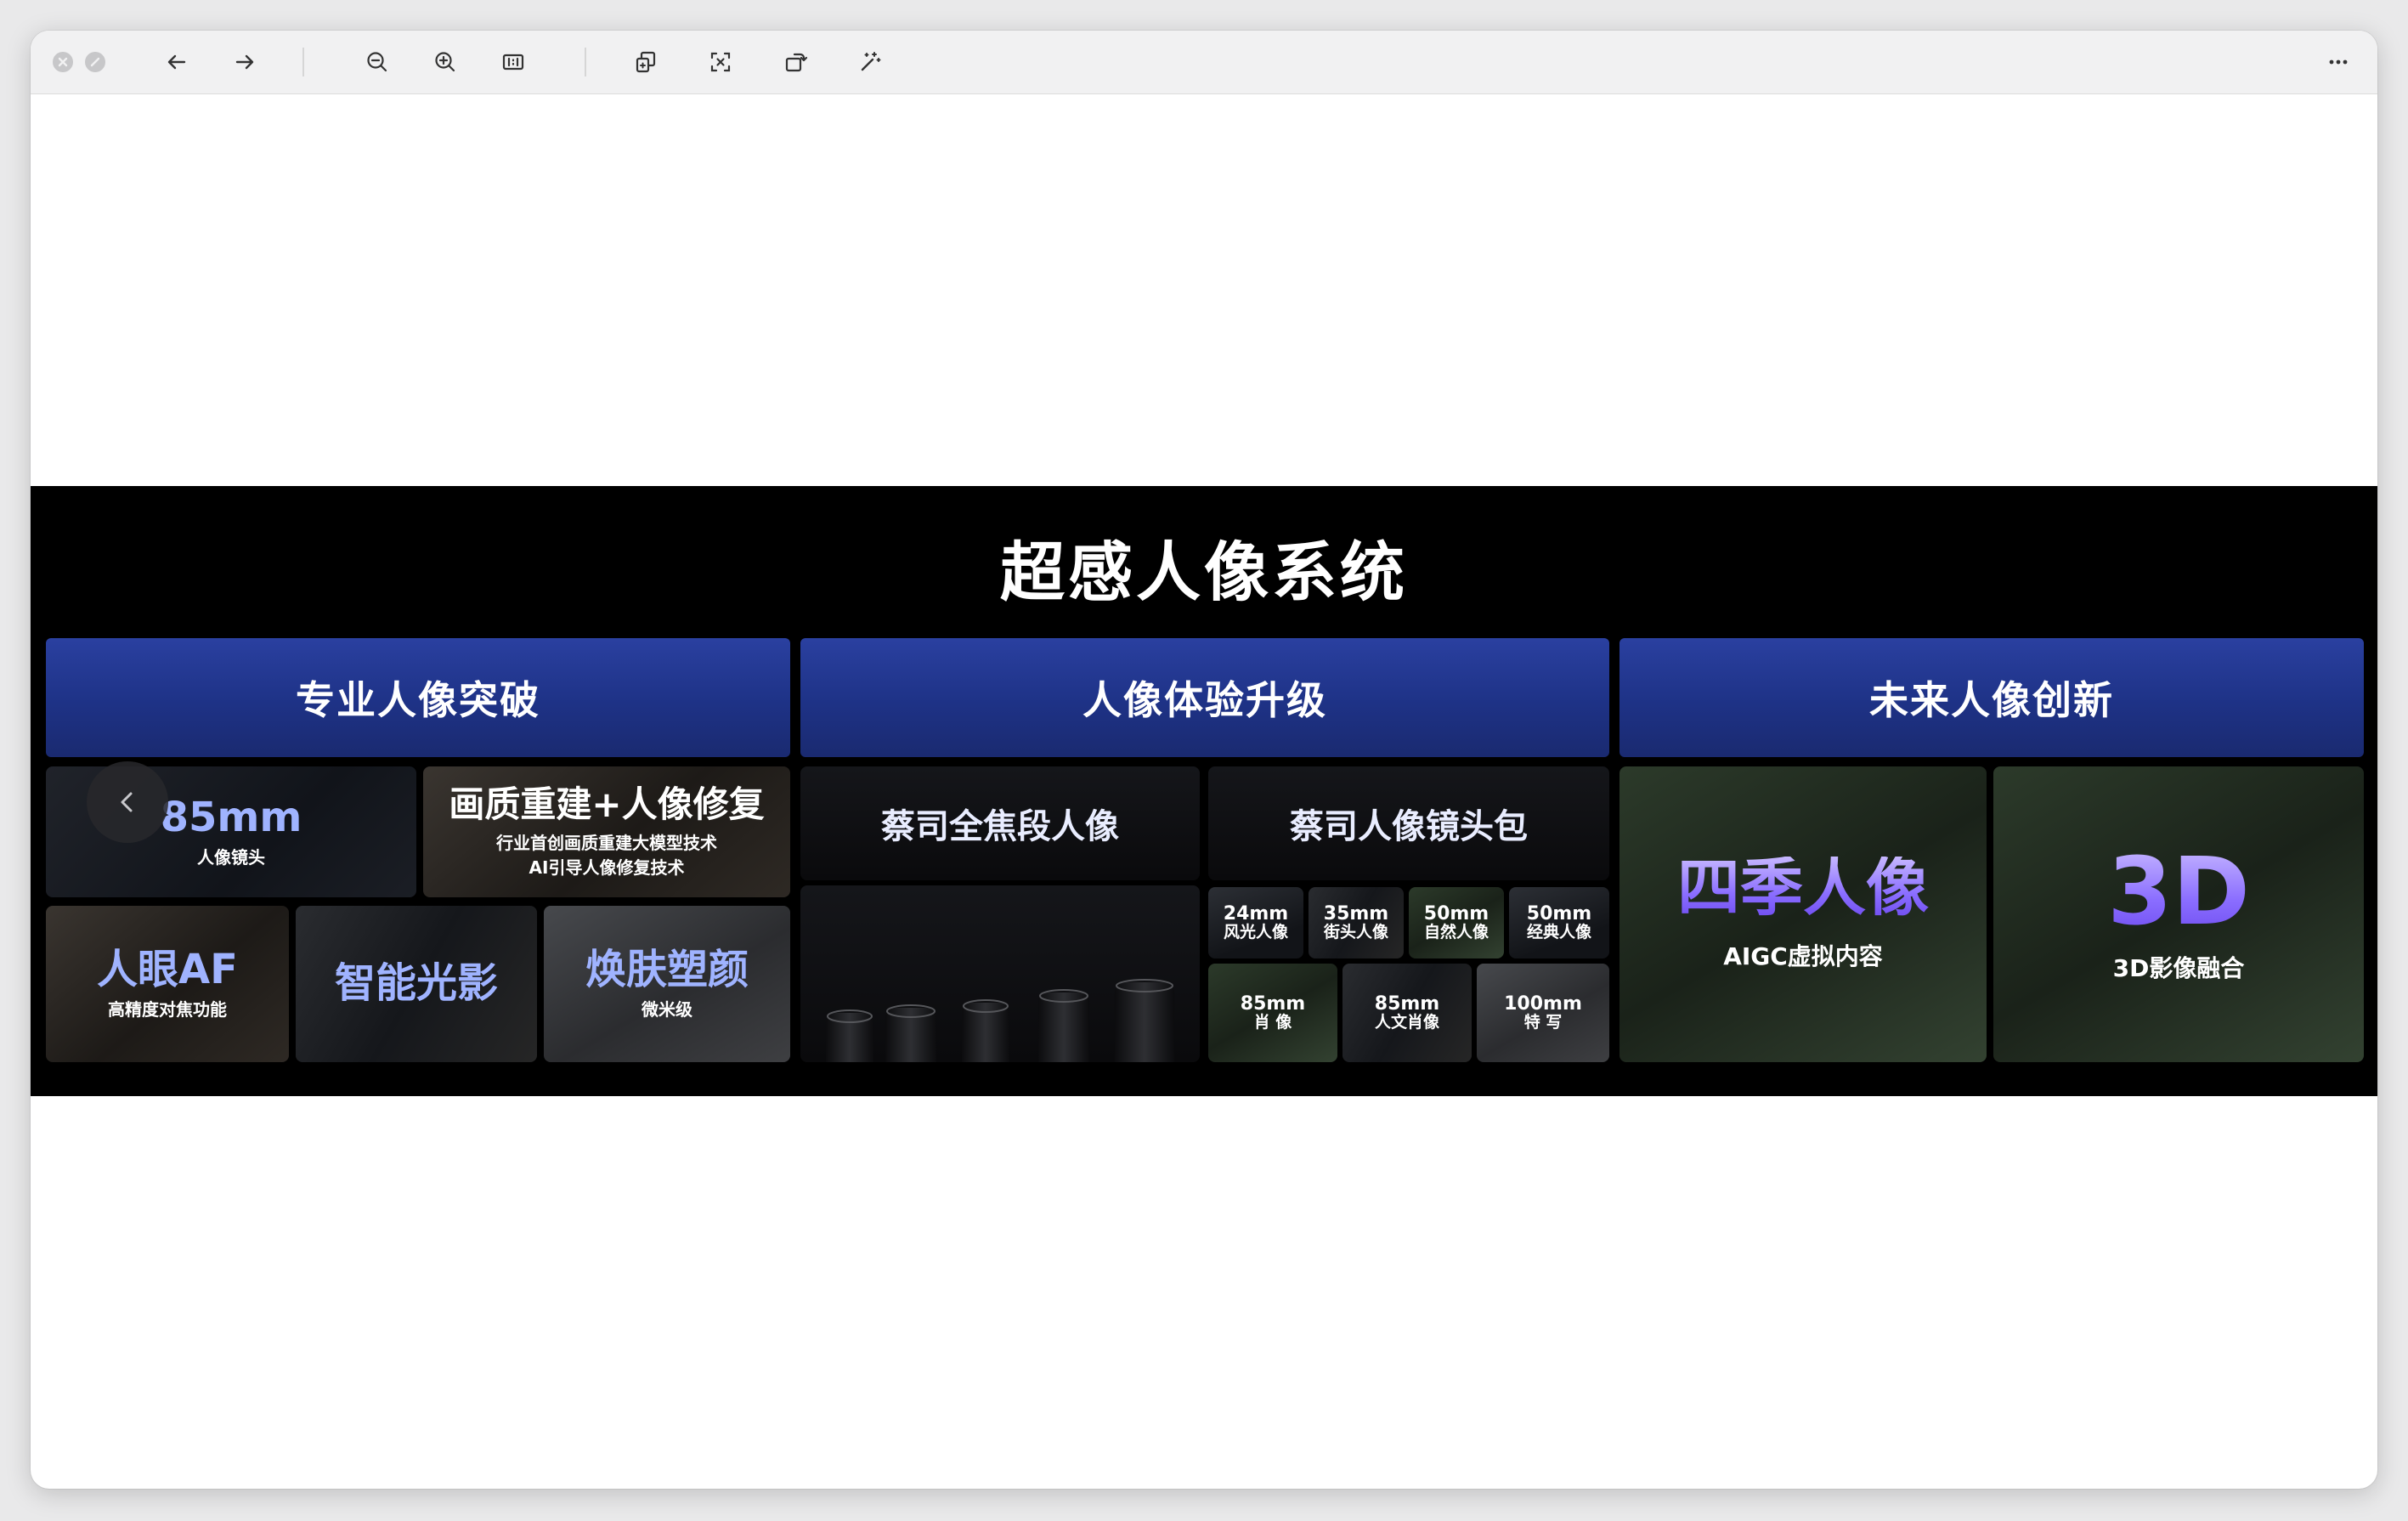 The height and width of the screenshot is (1521, 2408). I want to click on tile-restore-title: 画质重建+人像修复, so click(607, 804).